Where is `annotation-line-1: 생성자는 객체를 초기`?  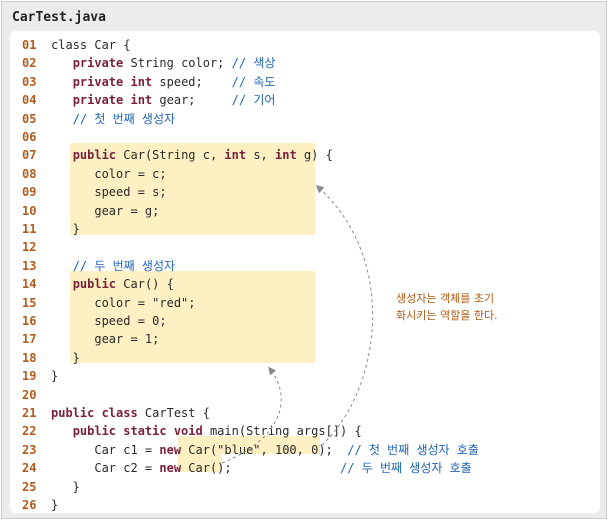
annotation-line-1: 생성자는 객체를 초기 is located at coordinates (445, 298).